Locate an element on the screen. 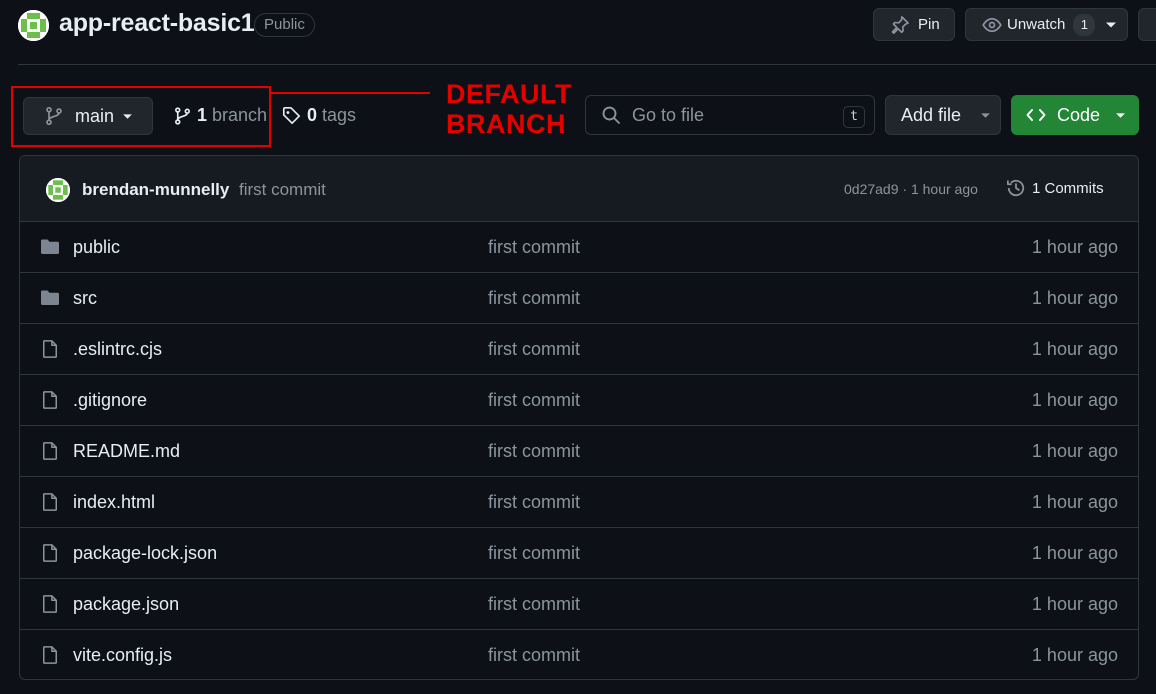 The image size is (1156, 694). search-icon is located at coordinates (611, 115).